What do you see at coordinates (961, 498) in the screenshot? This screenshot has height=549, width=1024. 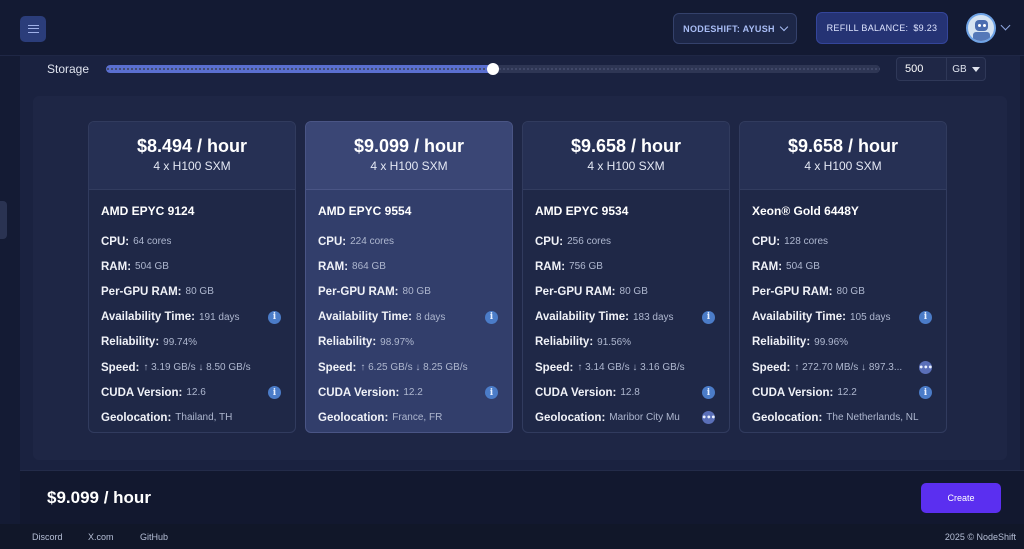 I see `create-button: Create` at bounding box center [961, 498].